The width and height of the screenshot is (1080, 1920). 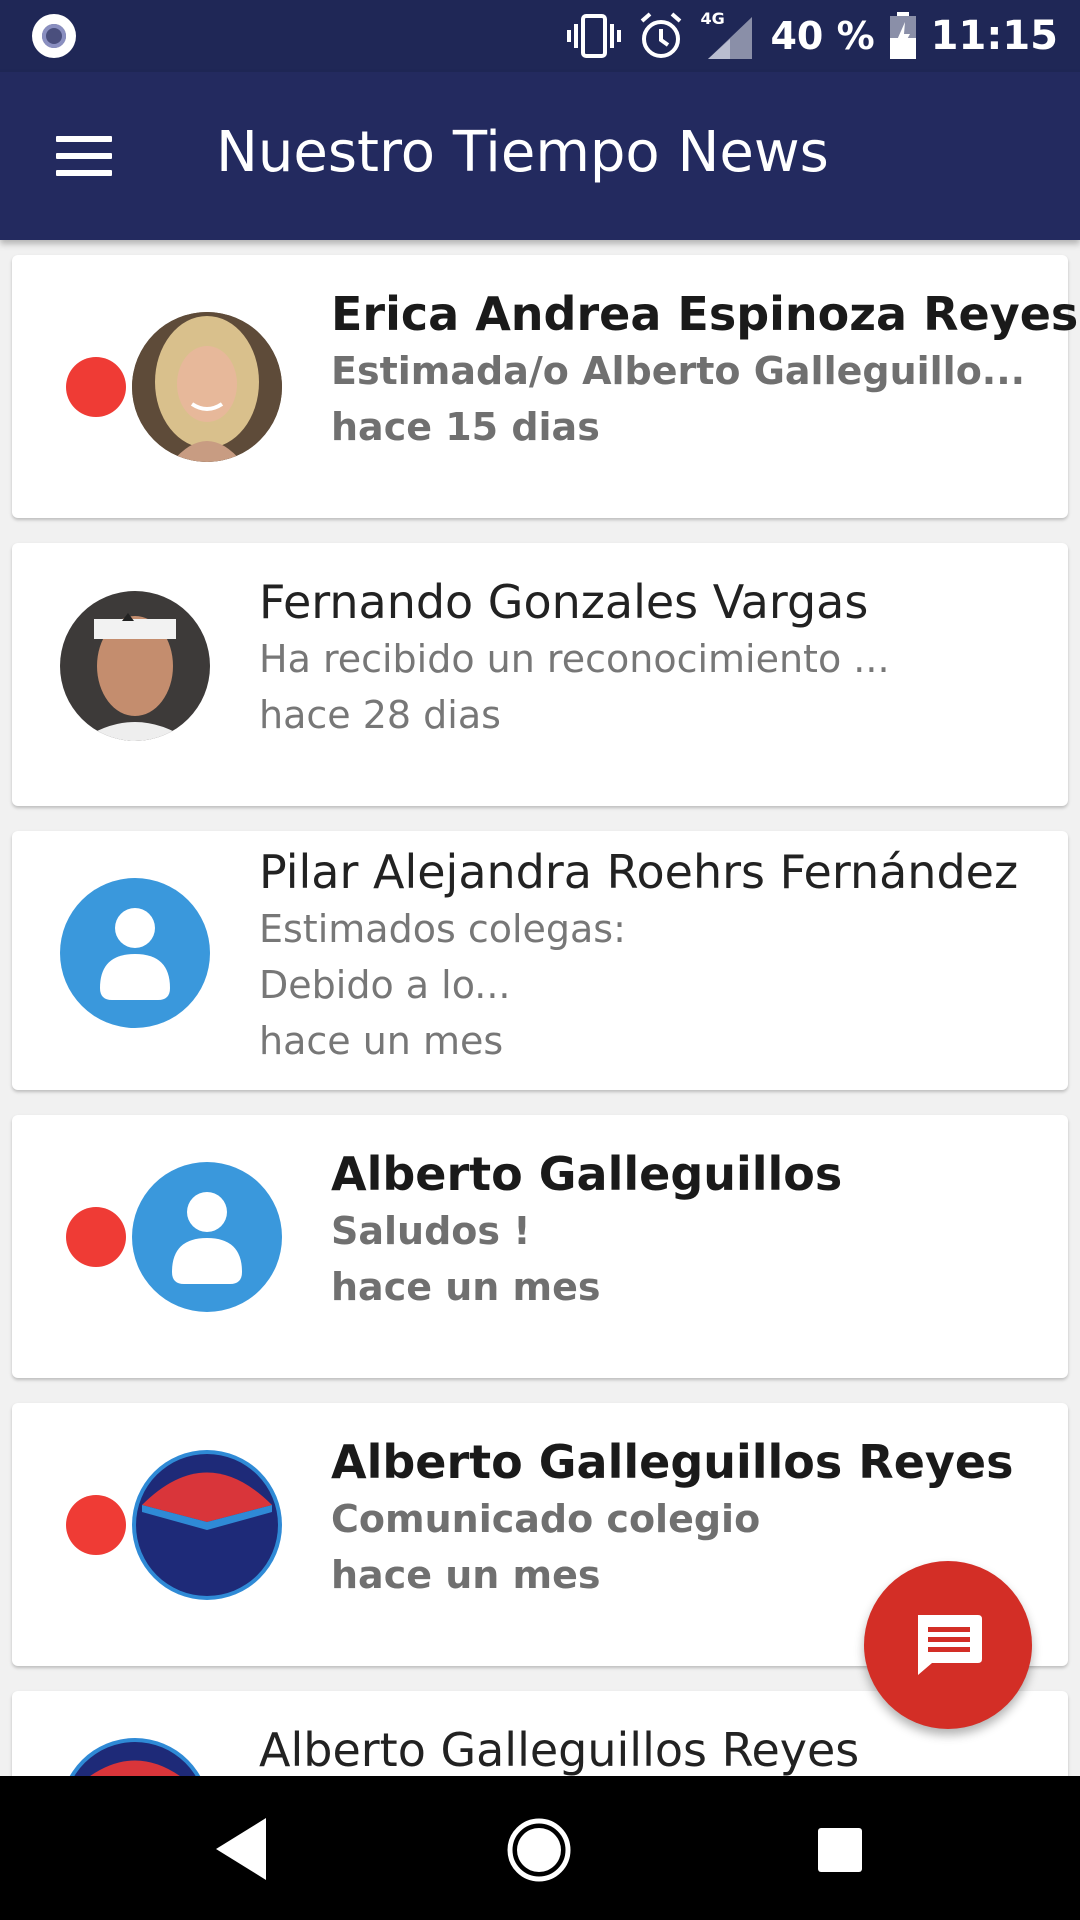 What do you see at coordinates (902, 35) in the screenshot?
I see `battery-icon` at bounding box center [902, 35].